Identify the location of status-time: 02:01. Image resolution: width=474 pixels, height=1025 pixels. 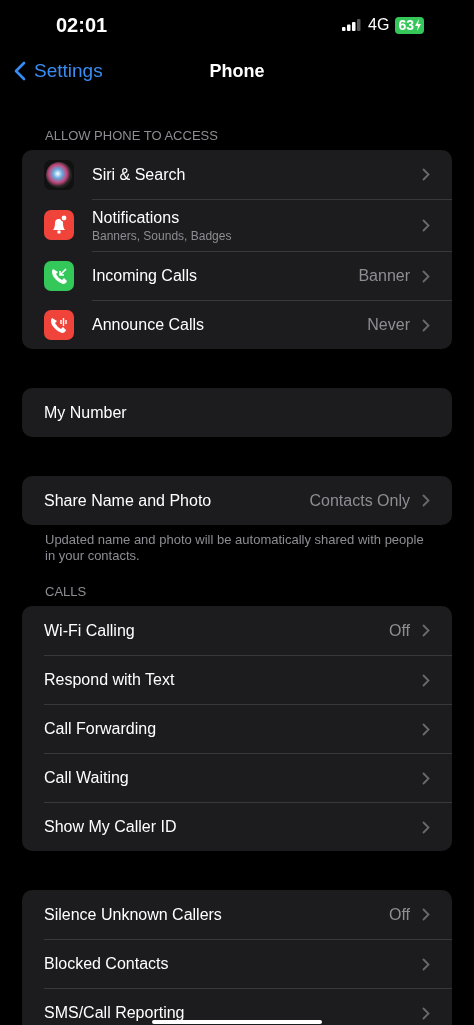
(82, 25).